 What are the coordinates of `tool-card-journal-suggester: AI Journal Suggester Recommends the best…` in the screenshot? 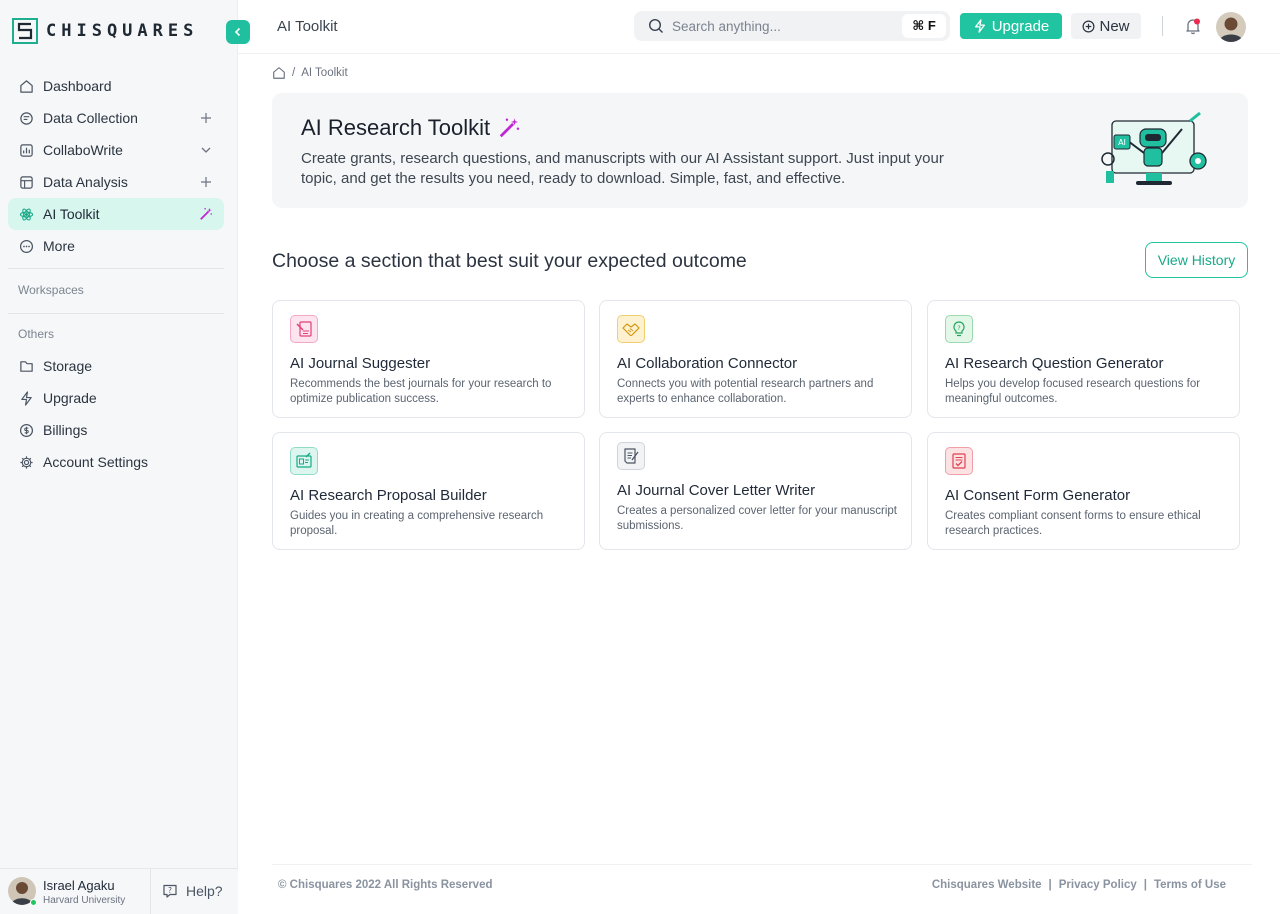 It's located at (428, 359).